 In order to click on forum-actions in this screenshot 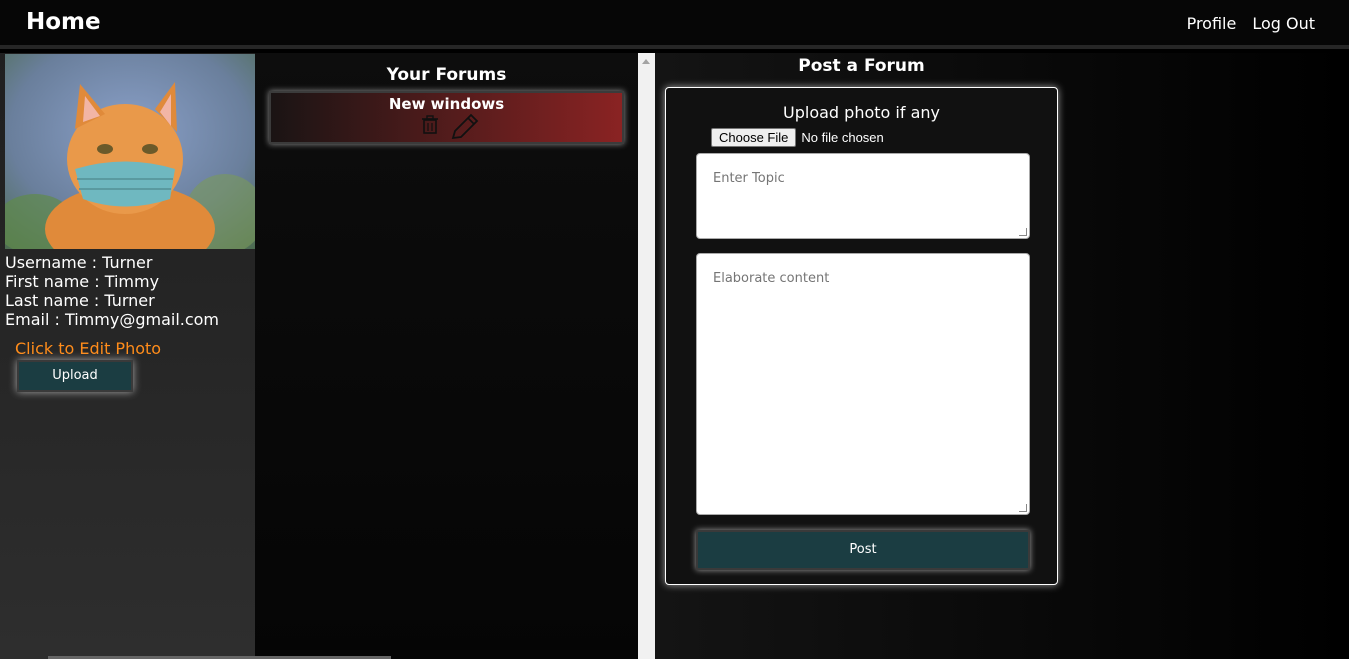, I will do `click(449, 129)`.